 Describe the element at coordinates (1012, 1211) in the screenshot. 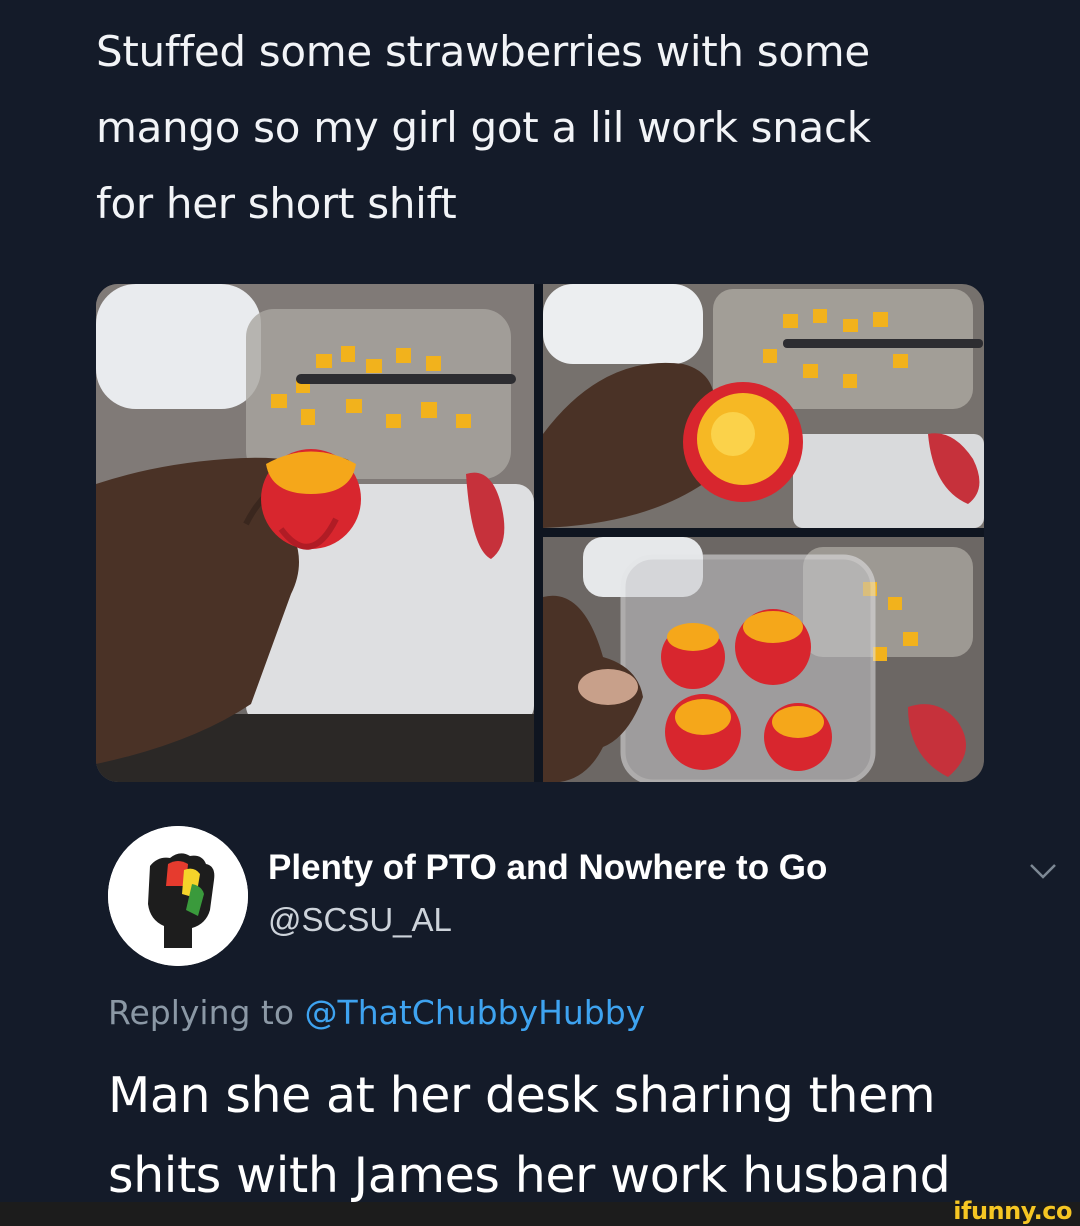

I see `watermark: ifunny.co` at that location.